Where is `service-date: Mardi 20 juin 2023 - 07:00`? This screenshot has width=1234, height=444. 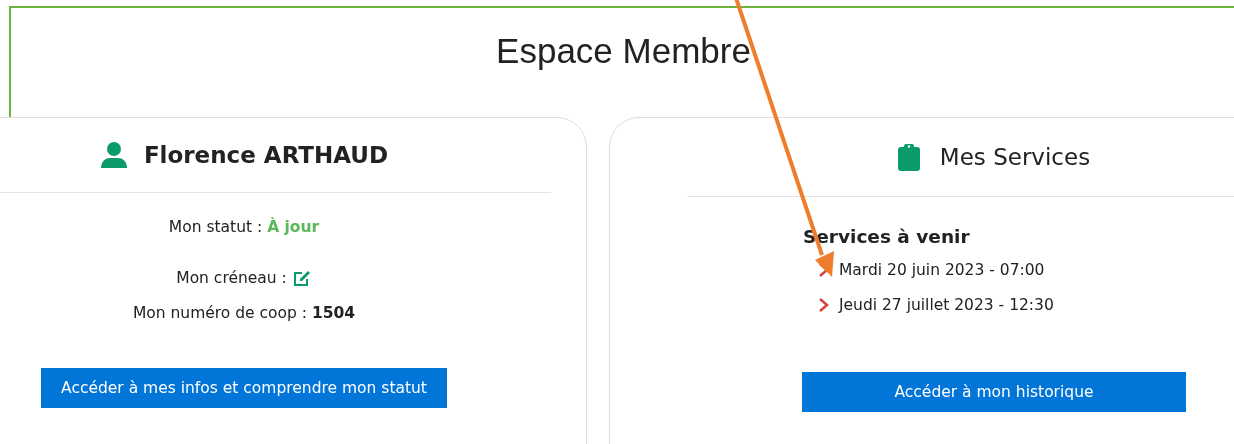
service-date: Mardi 20 juin 2023 - 07:00 is located at coordinates (942, 270).